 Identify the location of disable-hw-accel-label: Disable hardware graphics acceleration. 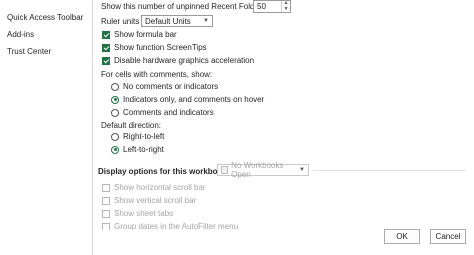
(184, 60).